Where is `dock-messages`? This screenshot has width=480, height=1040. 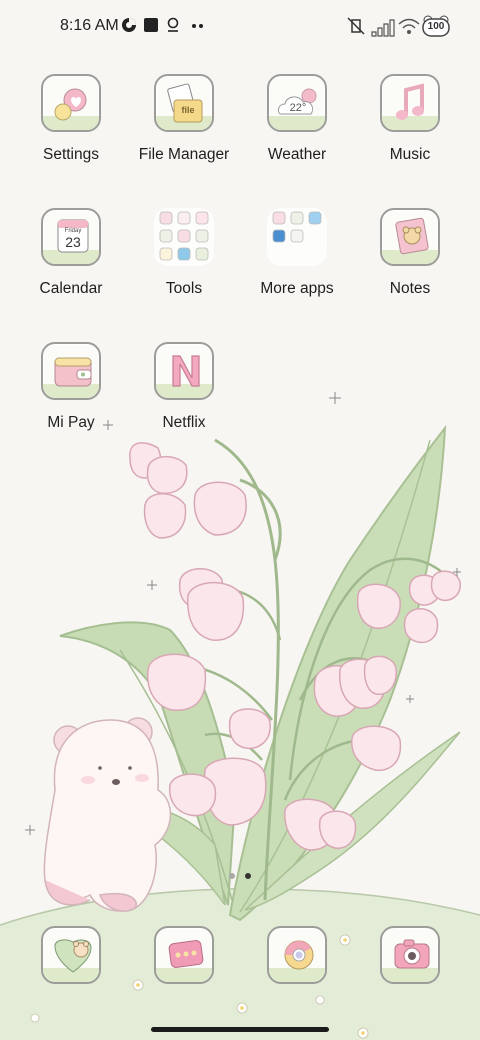
dock-messages is located at coordinates (184, 956).